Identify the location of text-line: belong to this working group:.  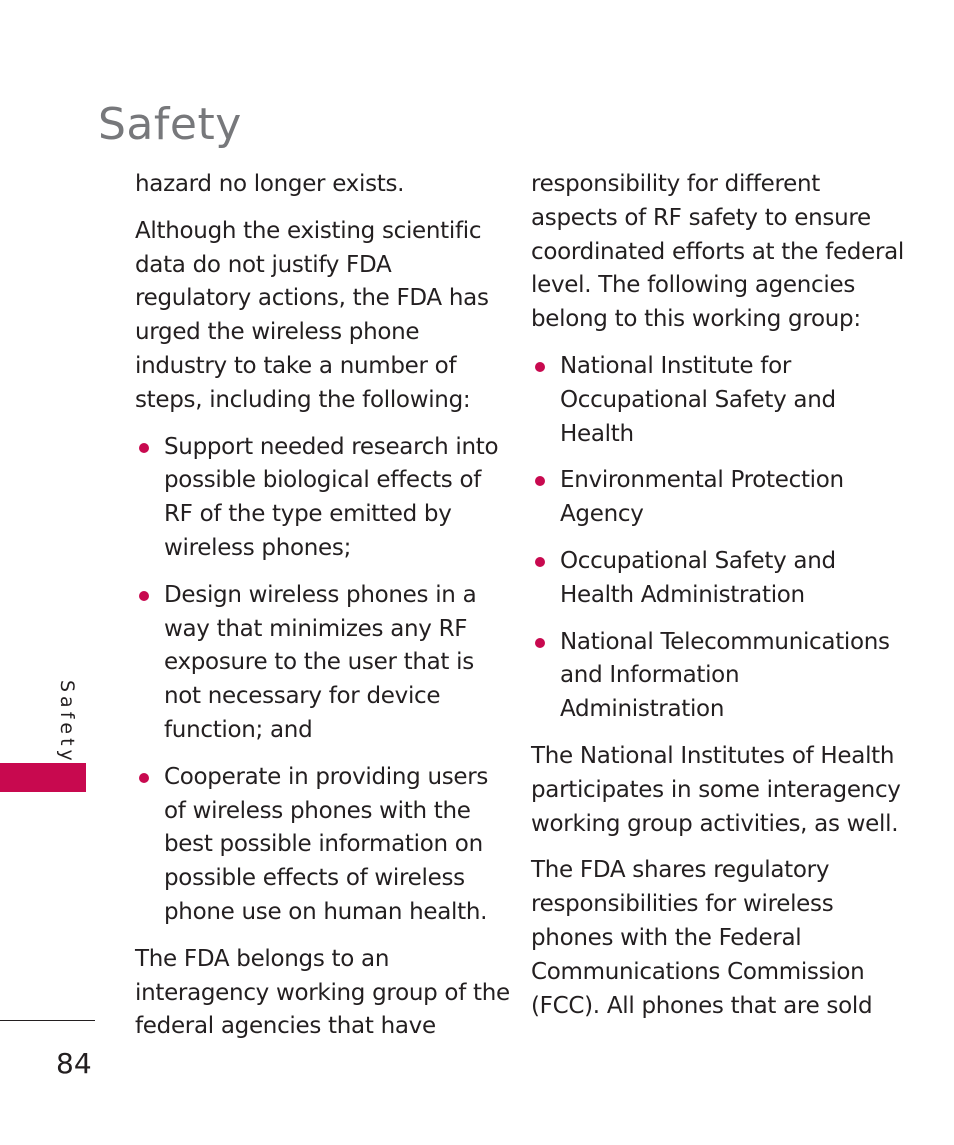
(696, 319).